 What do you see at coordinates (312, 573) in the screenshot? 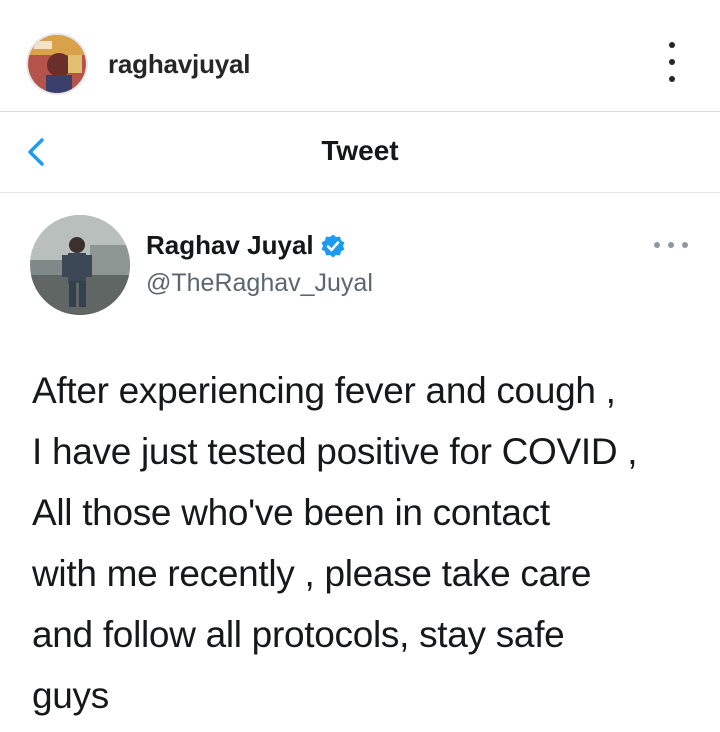
I see `tweet-text-line: with me recently , please take care` at bounding box center [312, 573].